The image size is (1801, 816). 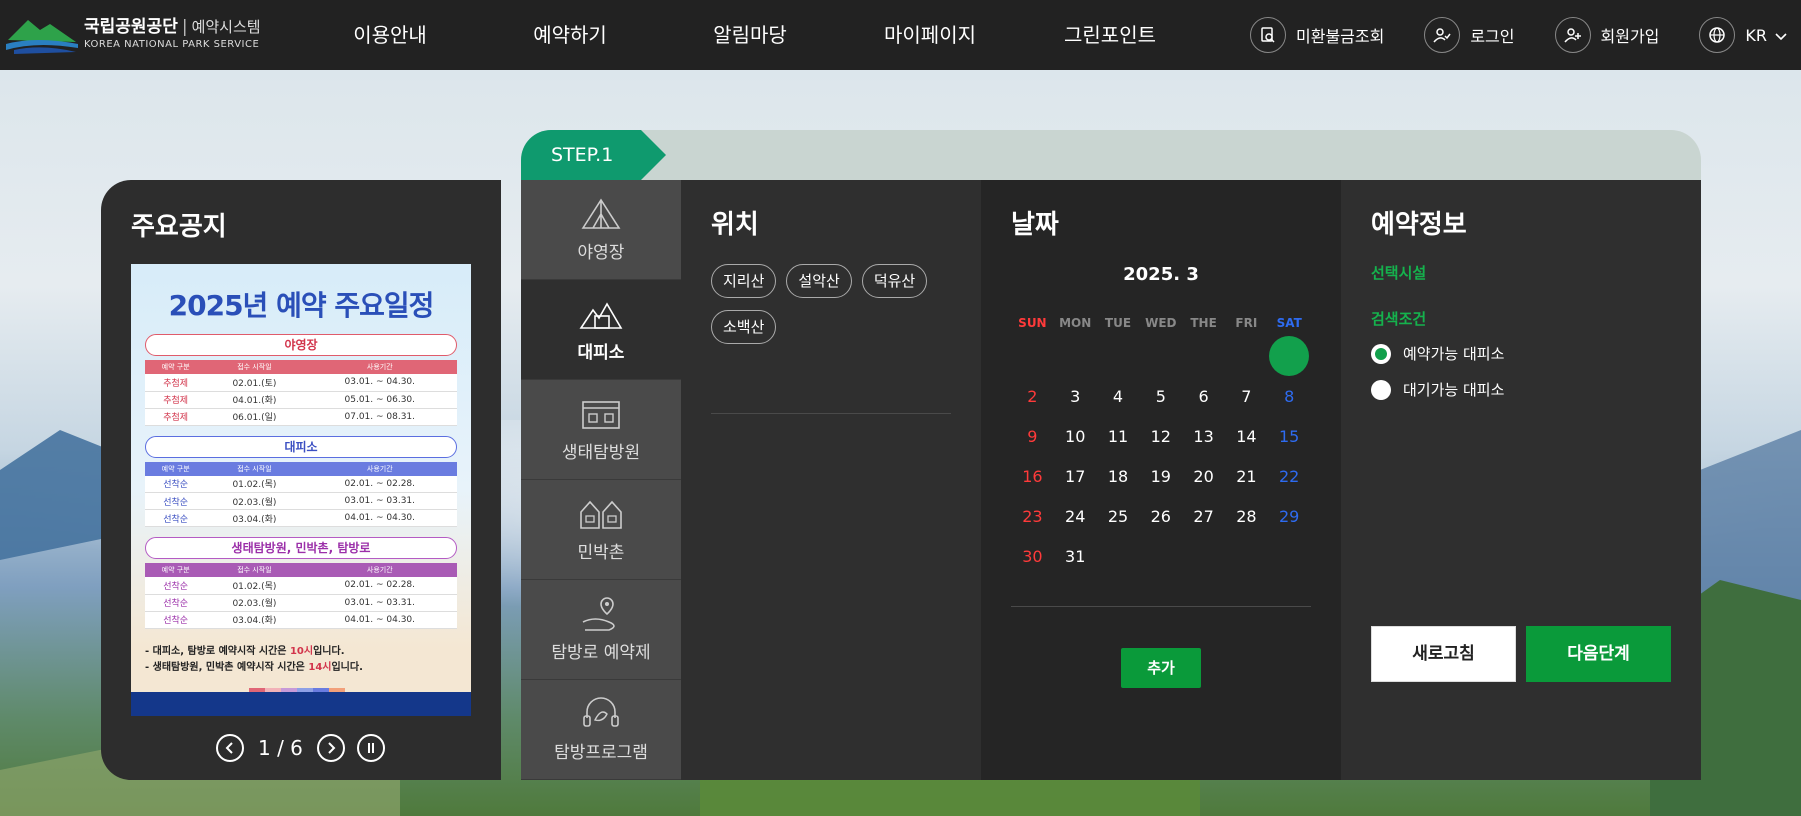 What do you see at coordinates (1118, 476) in the screenshot?
I see `calendar-day: 18` at bounding box center [1118, 476].